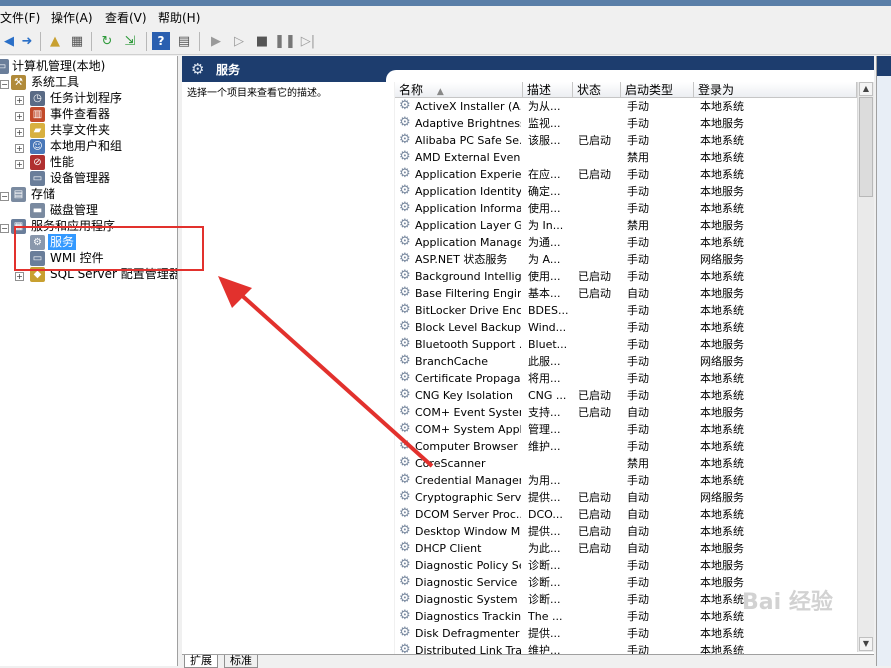 This screenshot has width=891, height=668. Describe the element at coordinates (630, 293) in the screenshot. I see `table-row: ⚙ Base Filtering Engine 基本... 已启动 自动 本地服务` at that location.